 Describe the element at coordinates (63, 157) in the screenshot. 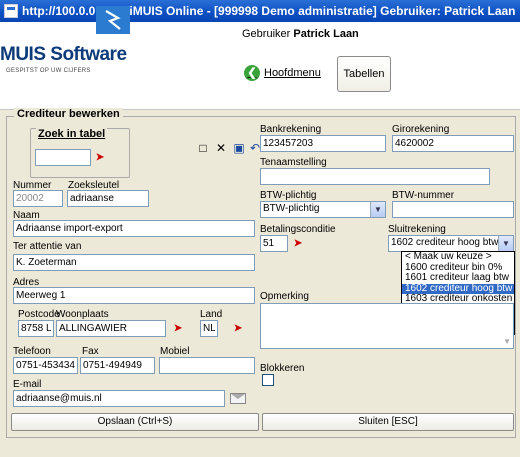

I see `search-input` at that location.